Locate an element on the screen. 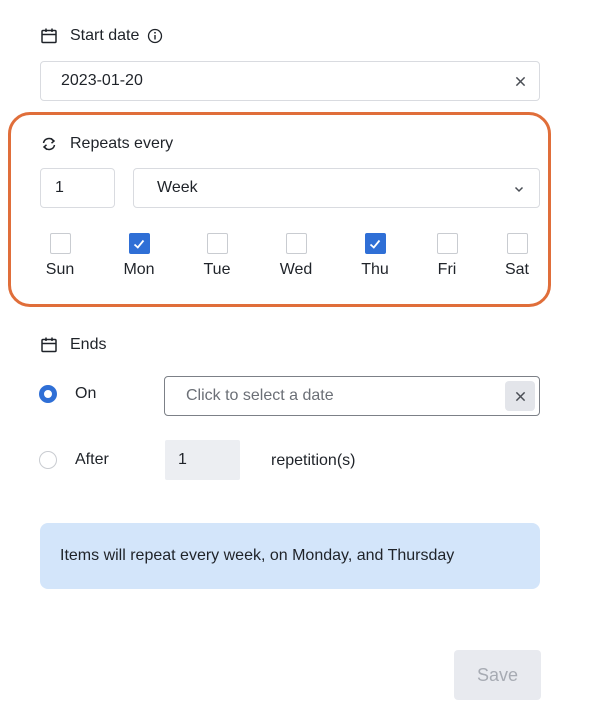  day-sun: Sun is located at coordinates (60, 256).